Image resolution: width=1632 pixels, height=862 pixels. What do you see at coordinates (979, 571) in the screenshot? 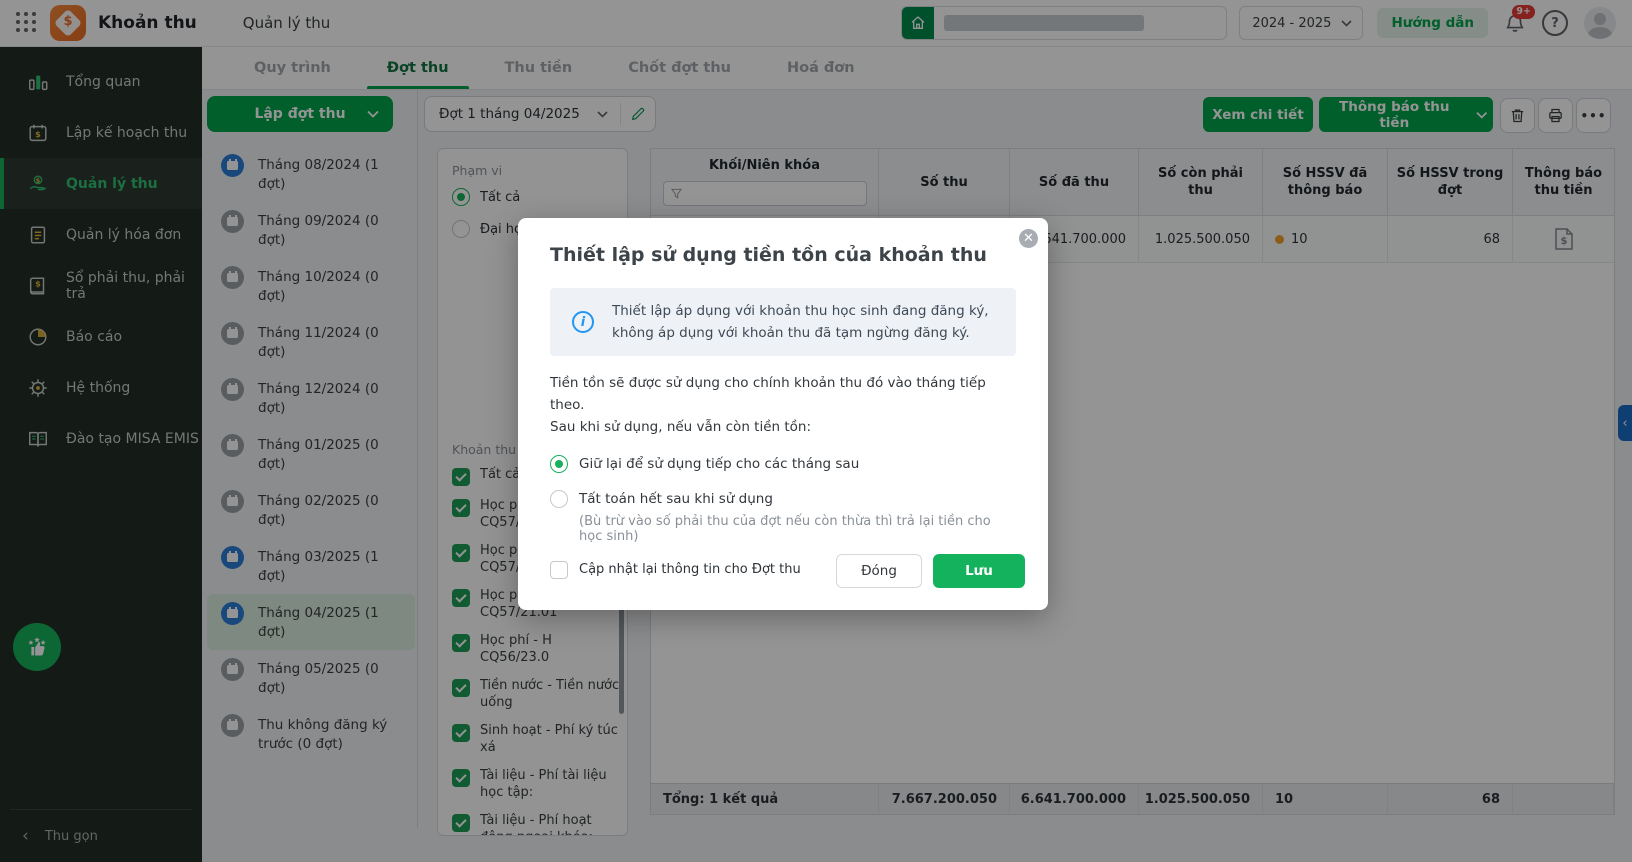
I see `save-button: Lưu` at bounding box center [979, 571].